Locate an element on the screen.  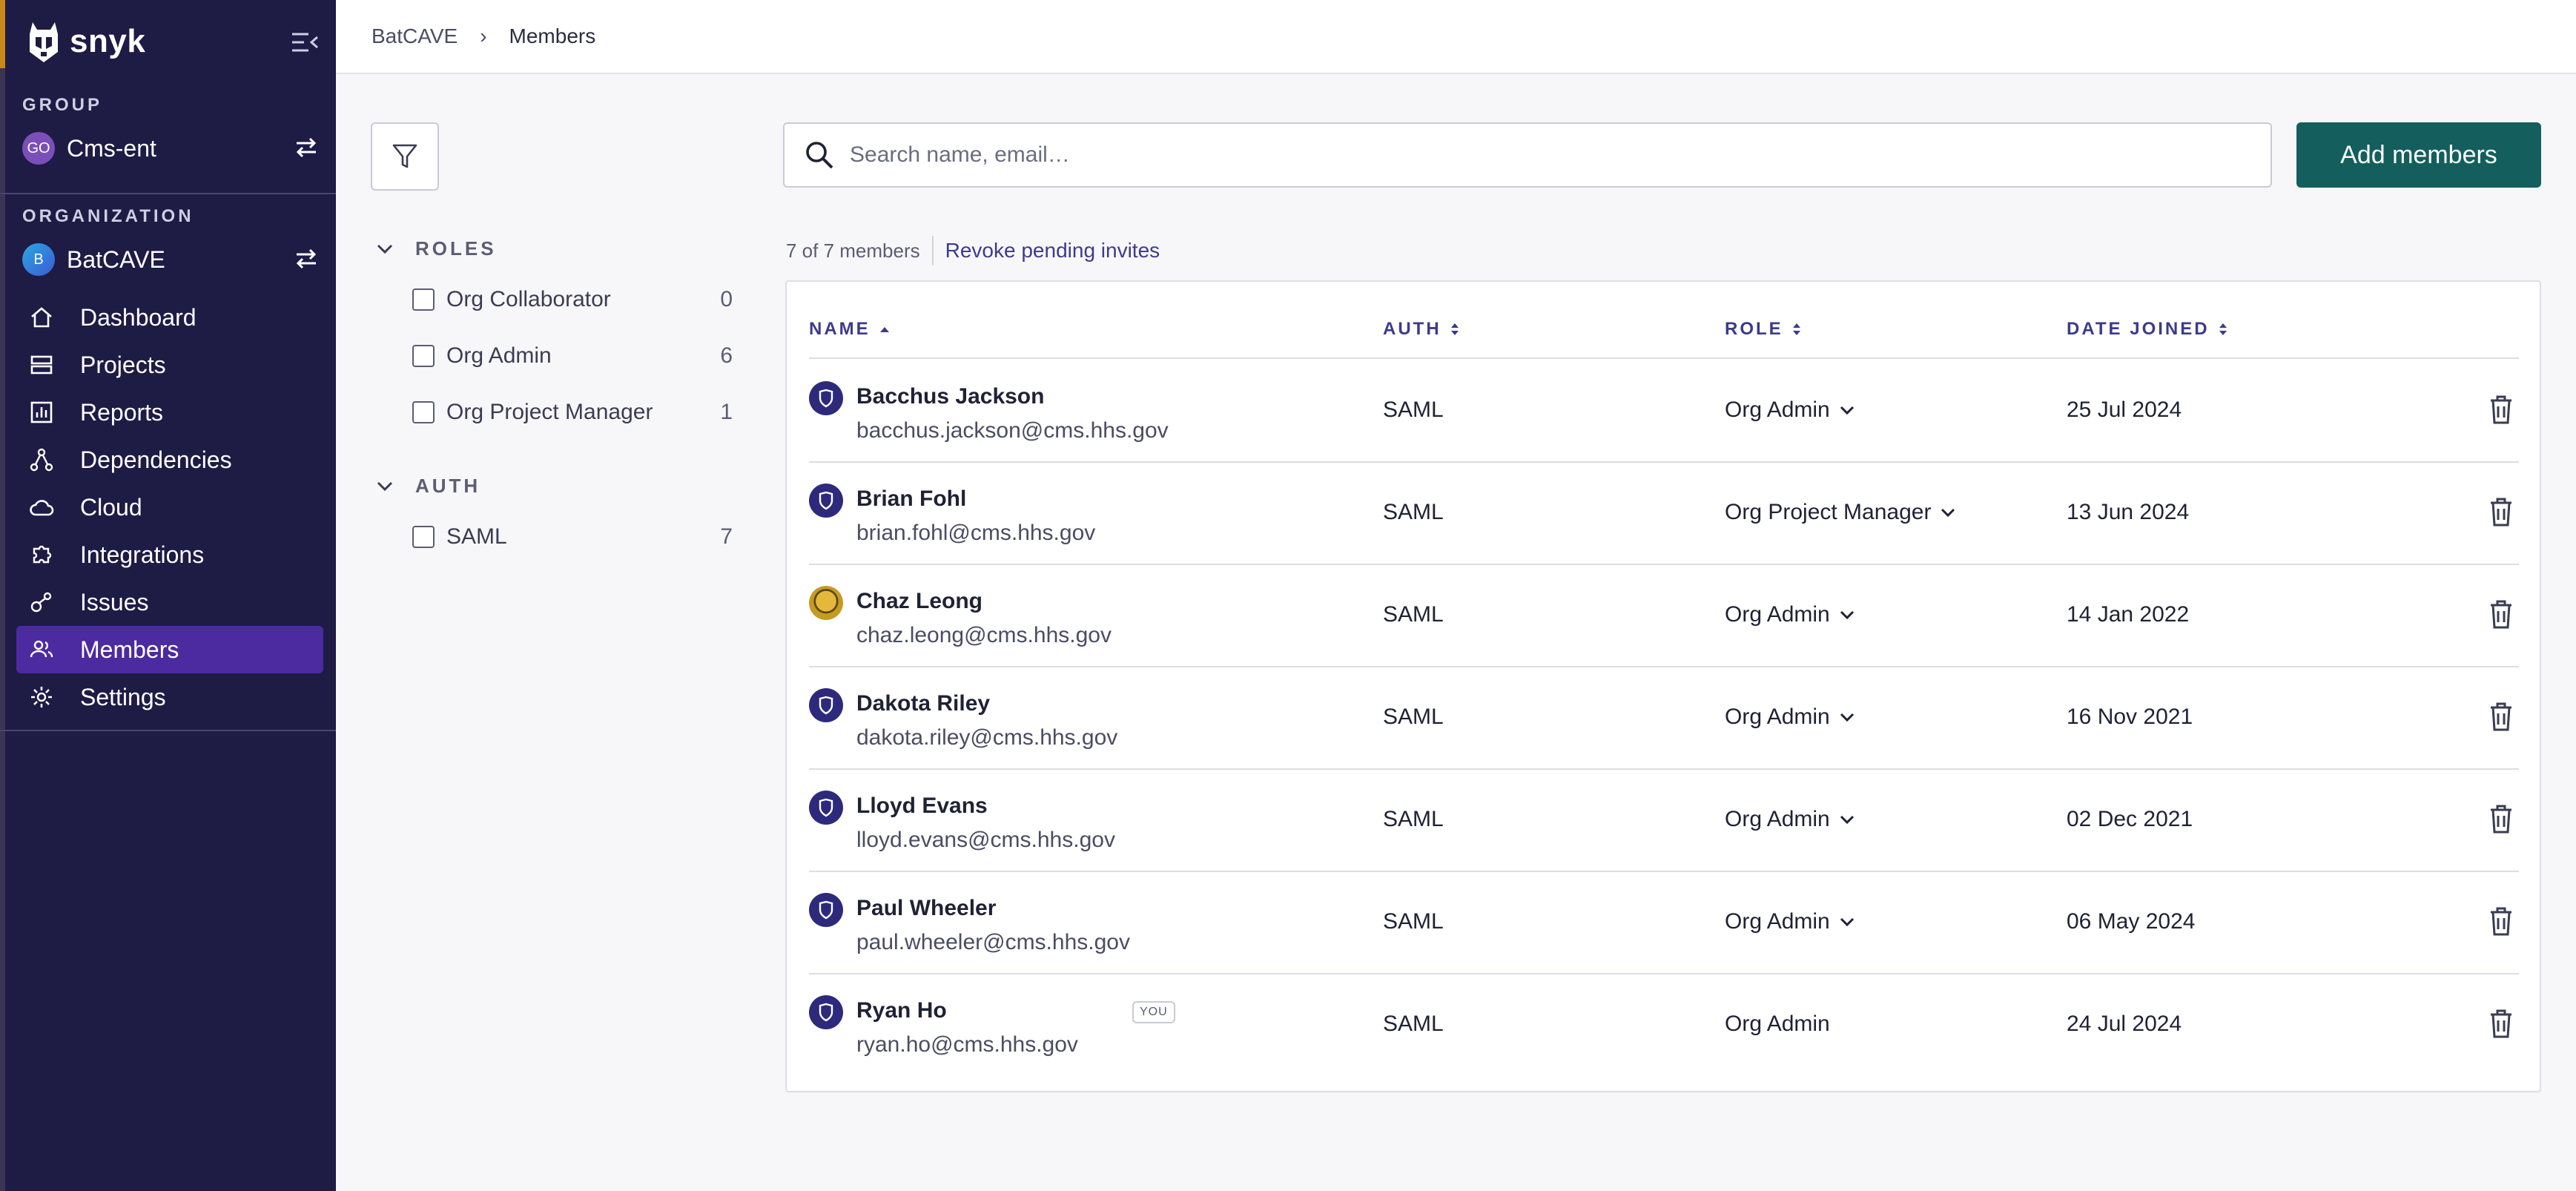
sort-by-date-joined: DATE JOINED is located at coordinates (2147, 329).